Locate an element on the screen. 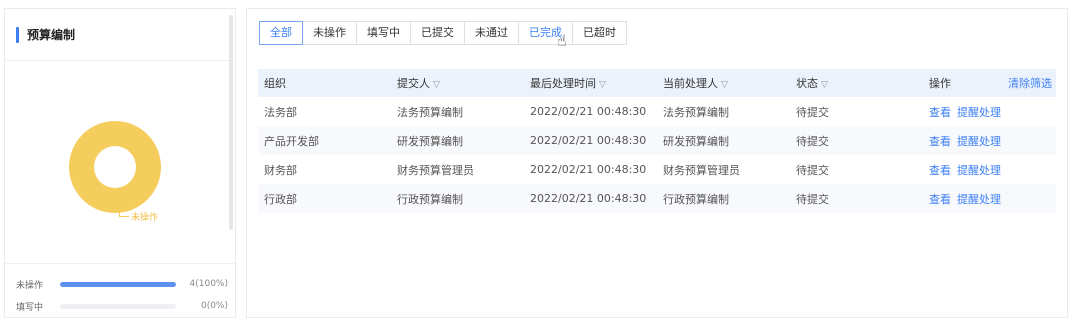 Image resolution: width=1080 pixels, height=324 pixels. donut-label: 未操作 is located at coordinates (145, 218).